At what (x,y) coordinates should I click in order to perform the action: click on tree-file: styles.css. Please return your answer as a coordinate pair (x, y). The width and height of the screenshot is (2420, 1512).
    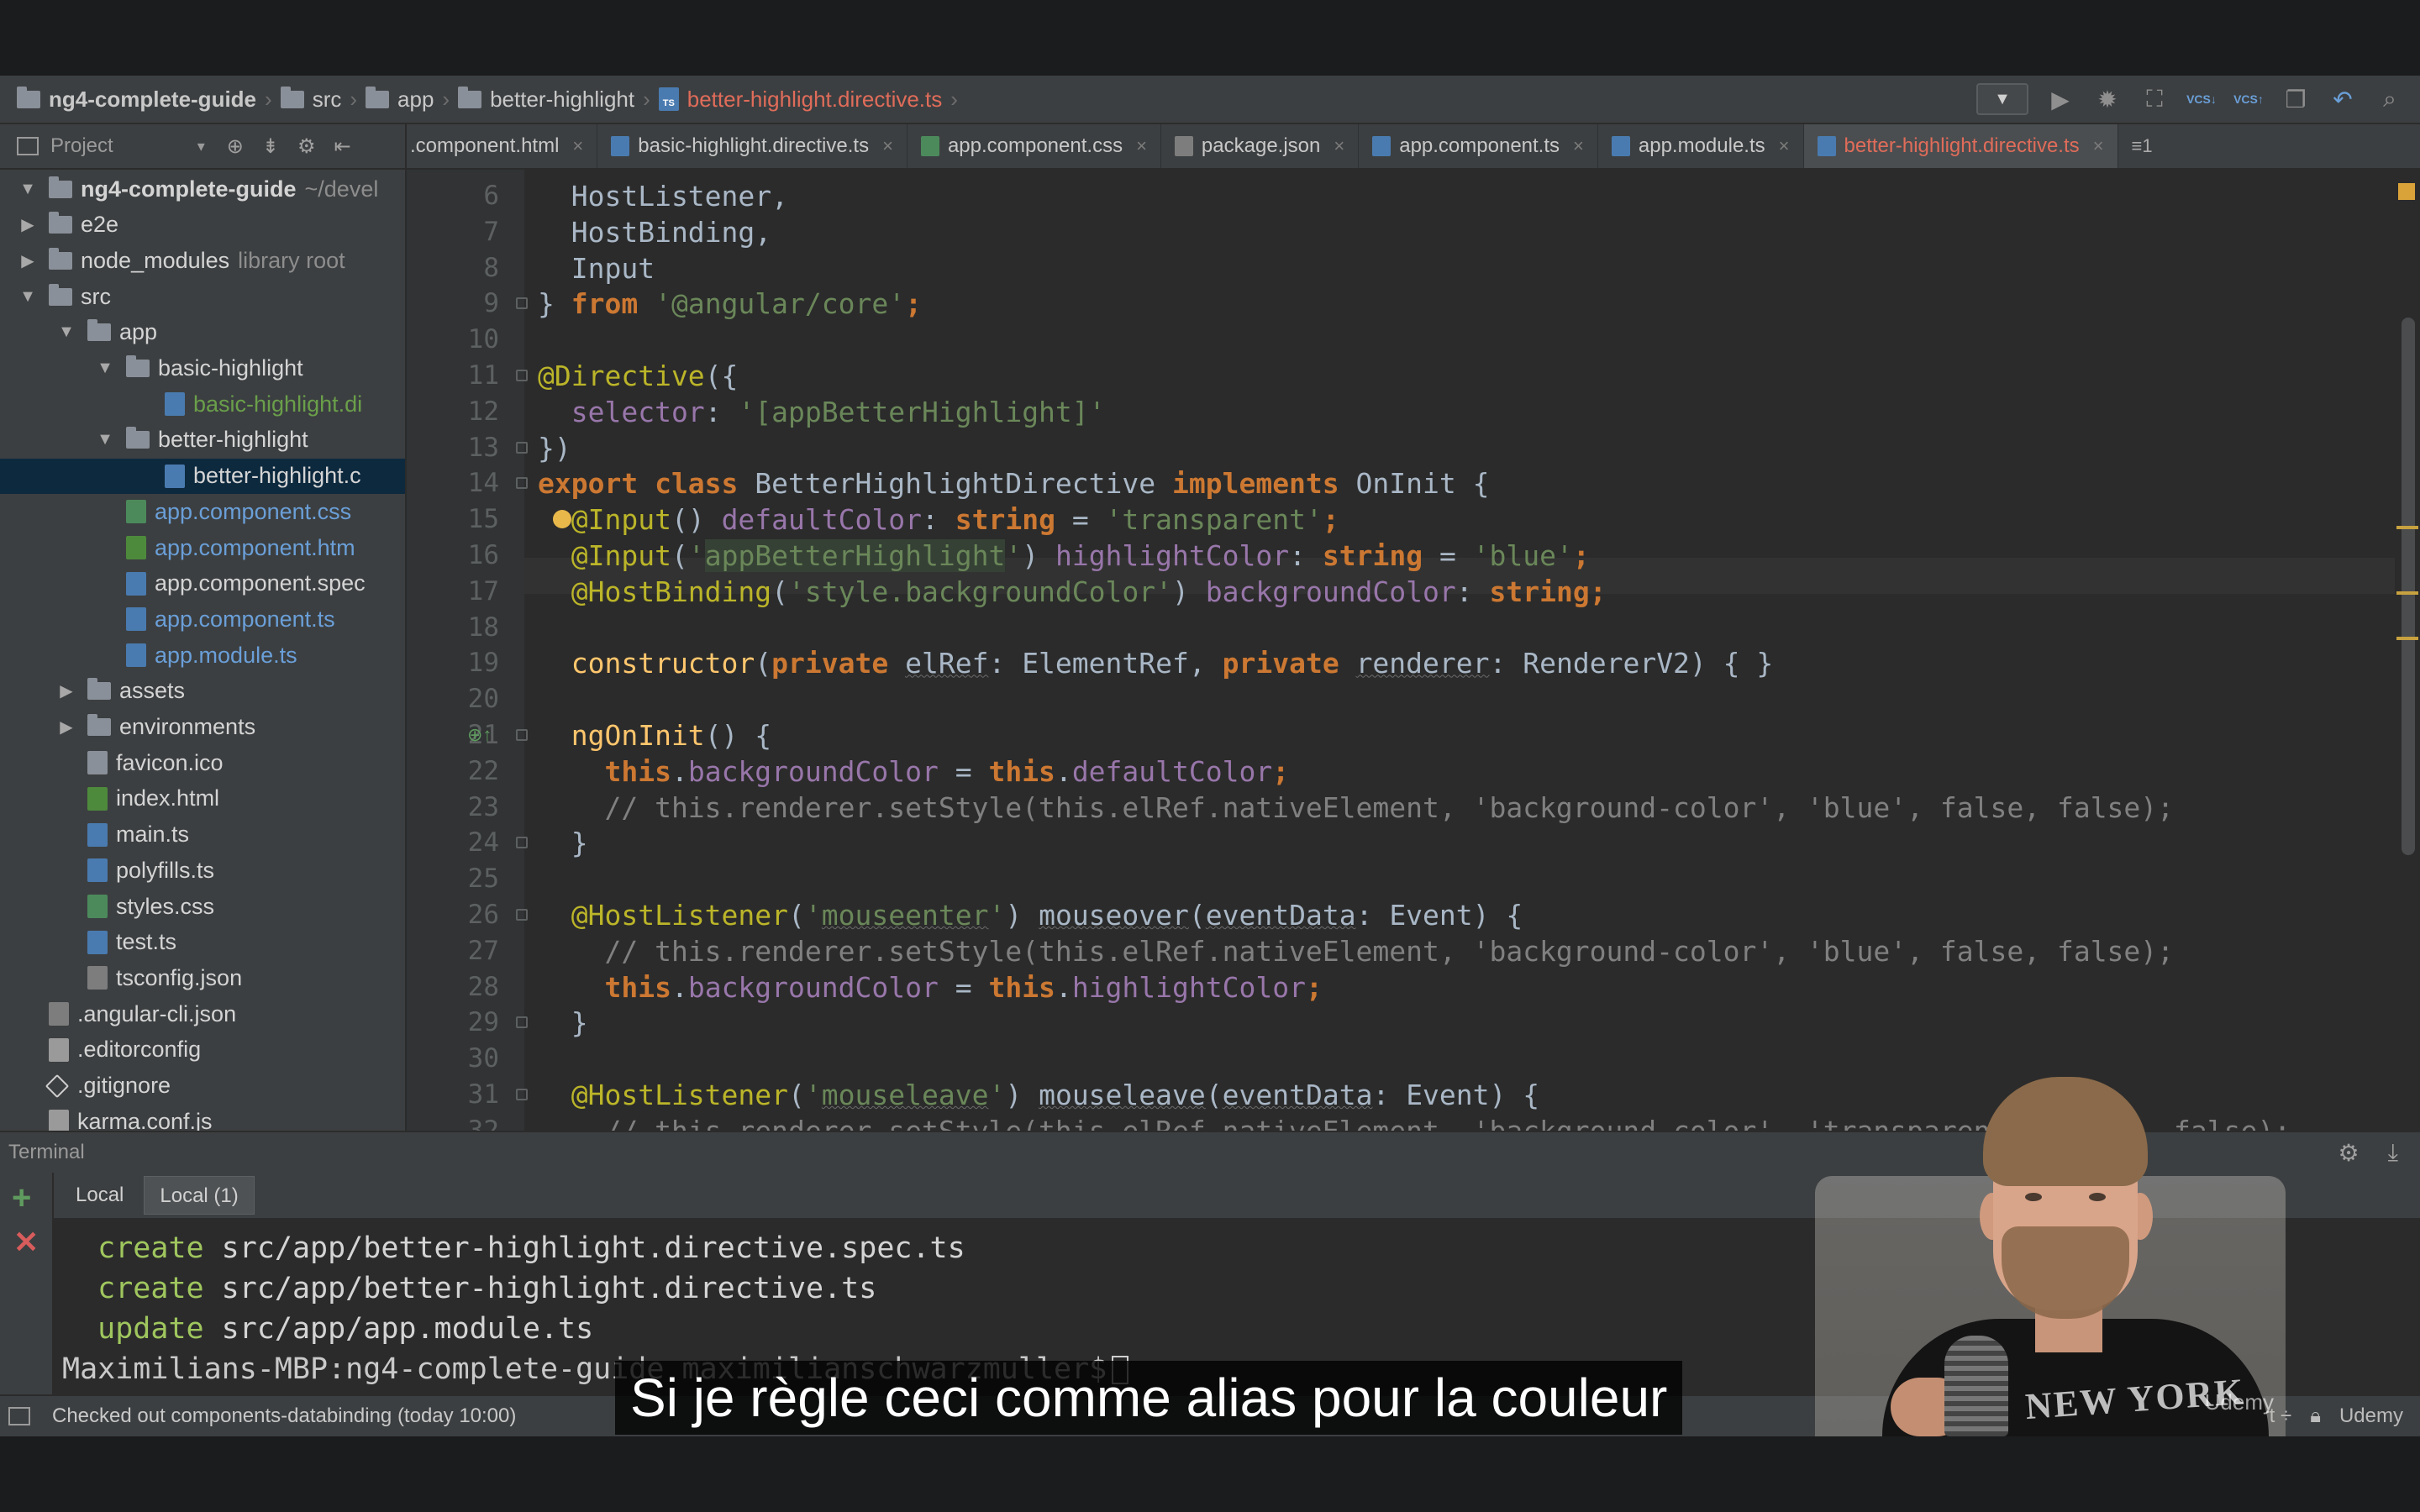
    Looking at the image, I should click on (202, 906).